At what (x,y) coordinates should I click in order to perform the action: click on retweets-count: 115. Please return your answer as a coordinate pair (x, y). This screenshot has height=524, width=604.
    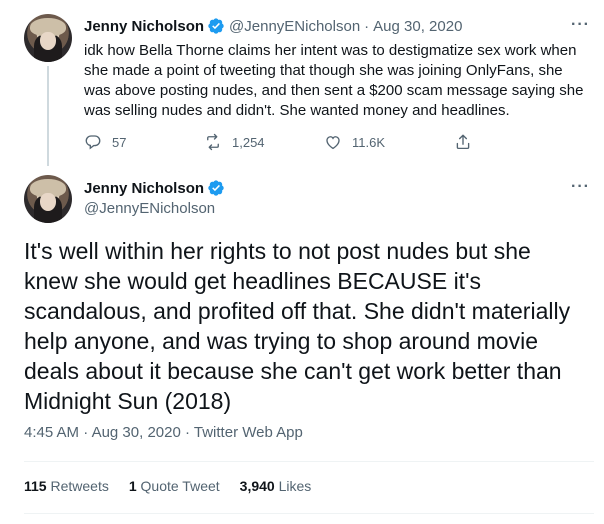
    Looking at the image, I should click on (35, 486).